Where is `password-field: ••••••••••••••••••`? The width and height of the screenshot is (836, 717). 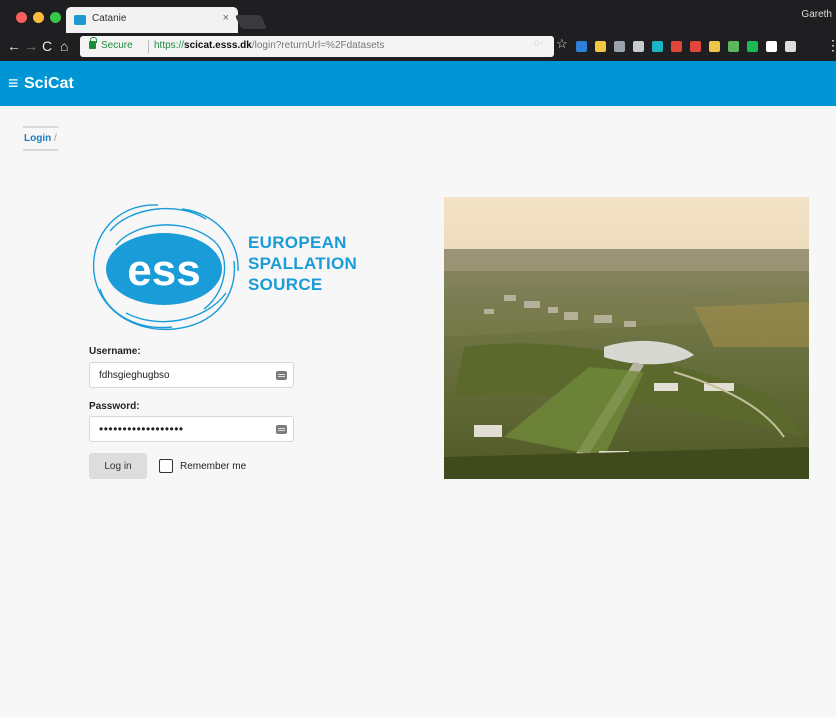 password-field: •••••••••••••••••• is located at coordinates (191, 429).